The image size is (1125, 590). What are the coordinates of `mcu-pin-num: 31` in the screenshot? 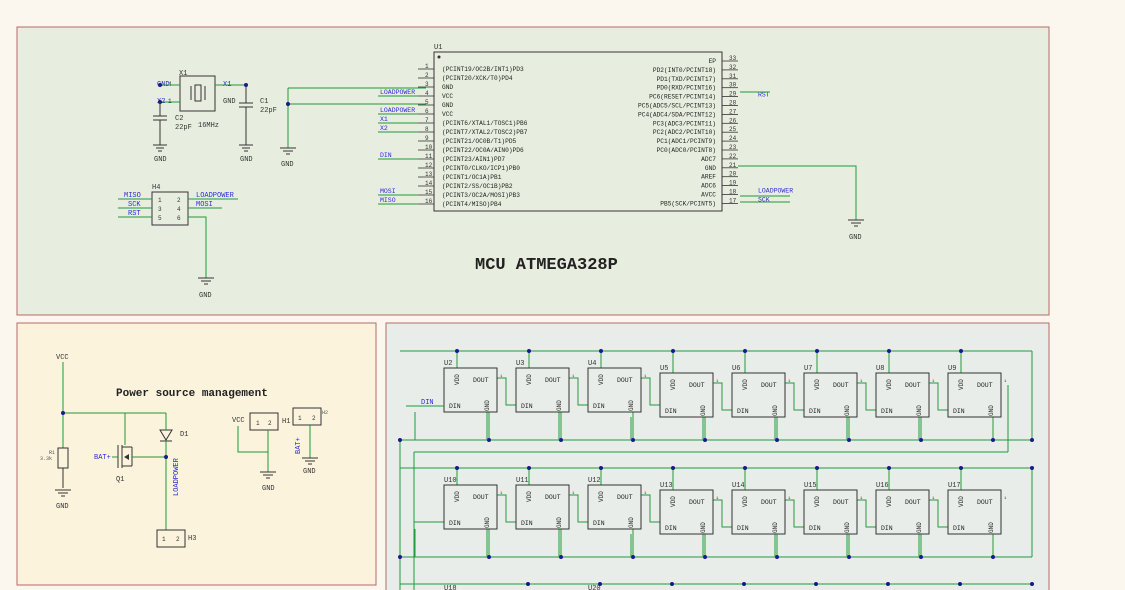 It's located at (733, 76).